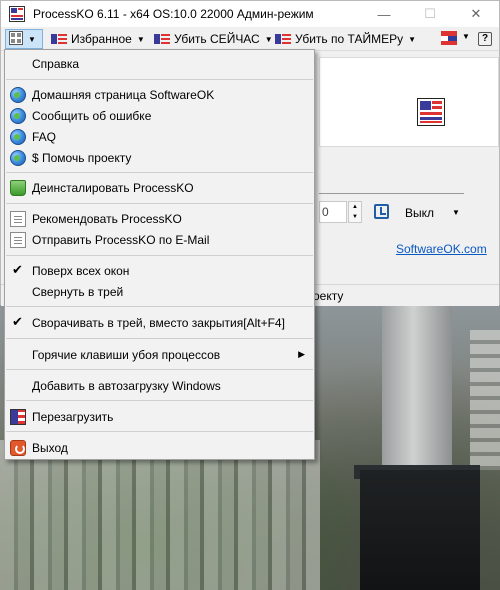 The image size is (500, 590). Describe the element at coordinates (159, 157) in the screenshot. I see `menu-item-donate: $ Помочь проекту` at that location.